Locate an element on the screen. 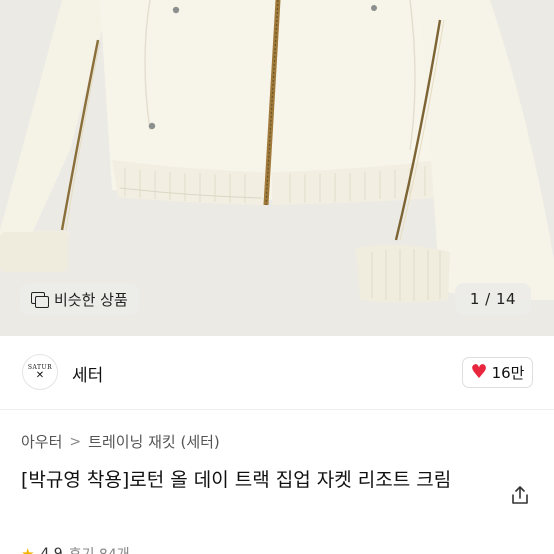 The height and width of the screenshot is (554, 554). rating-row: ★ 4.9 후기 84개 is located at coordinates (75, 549).